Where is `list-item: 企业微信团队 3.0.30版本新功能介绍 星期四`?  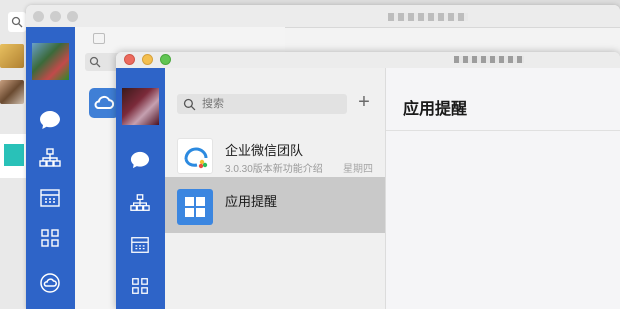 list-item: 企业微信团队 3.0.30版本新功能介绍 星期四 is located at coordinates (275, 154).